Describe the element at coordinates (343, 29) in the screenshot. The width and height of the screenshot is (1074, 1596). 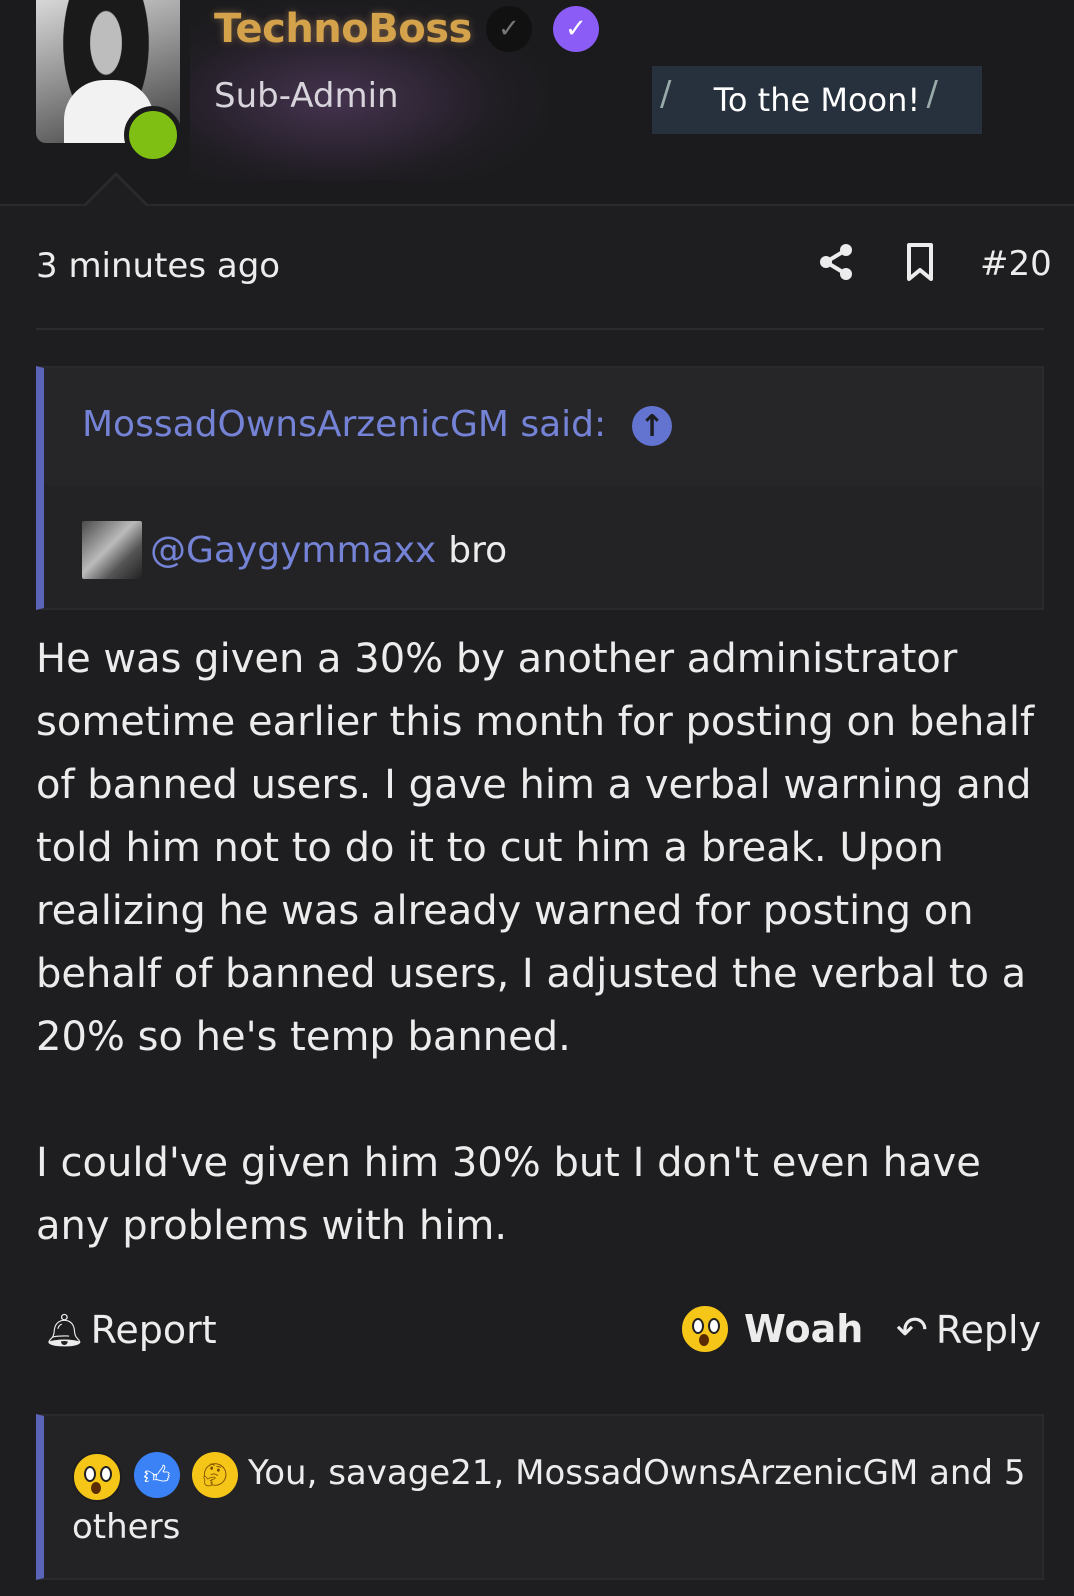
I see `username: TechnoBoss` at that location.